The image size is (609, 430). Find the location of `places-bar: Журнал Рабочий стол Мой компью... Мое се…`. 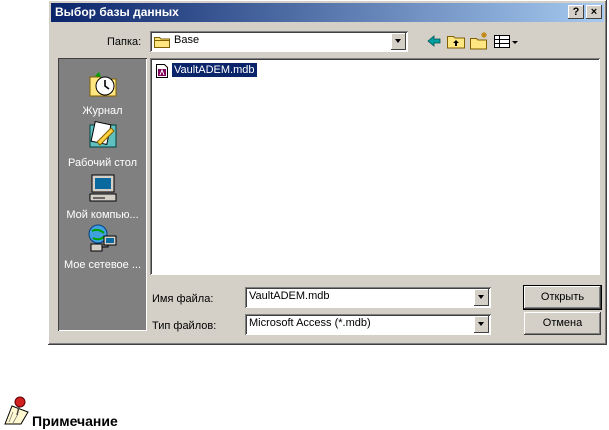

places-bar: Журнал Рабочий стол Мой компью... Мое се… is located at coordinates (102, 194).